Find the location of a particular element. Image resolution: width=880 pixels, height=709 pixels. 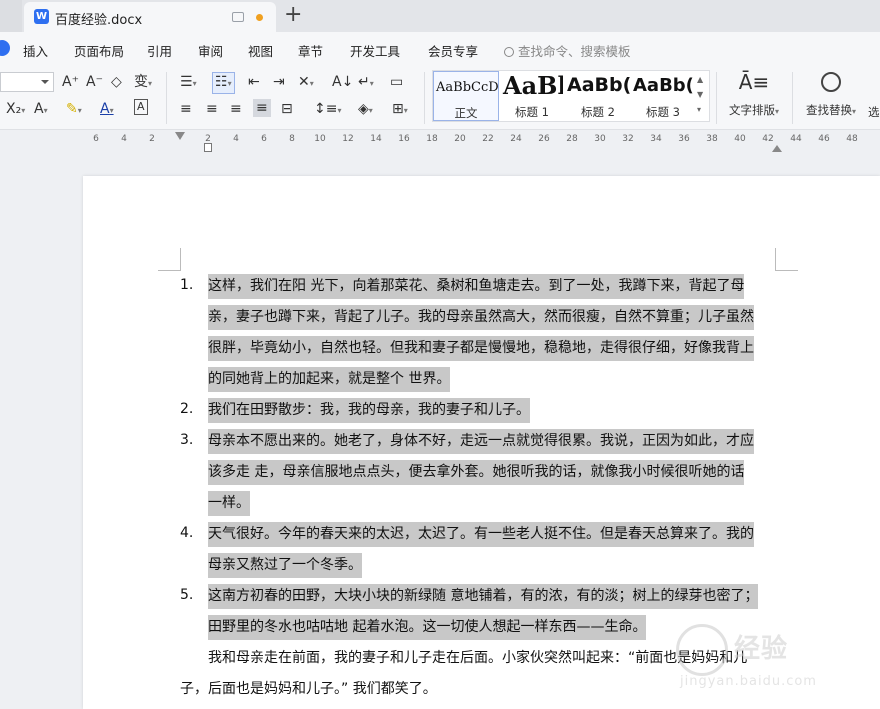

ruler-tick-label: 28 is located at coordinates (572, 139).